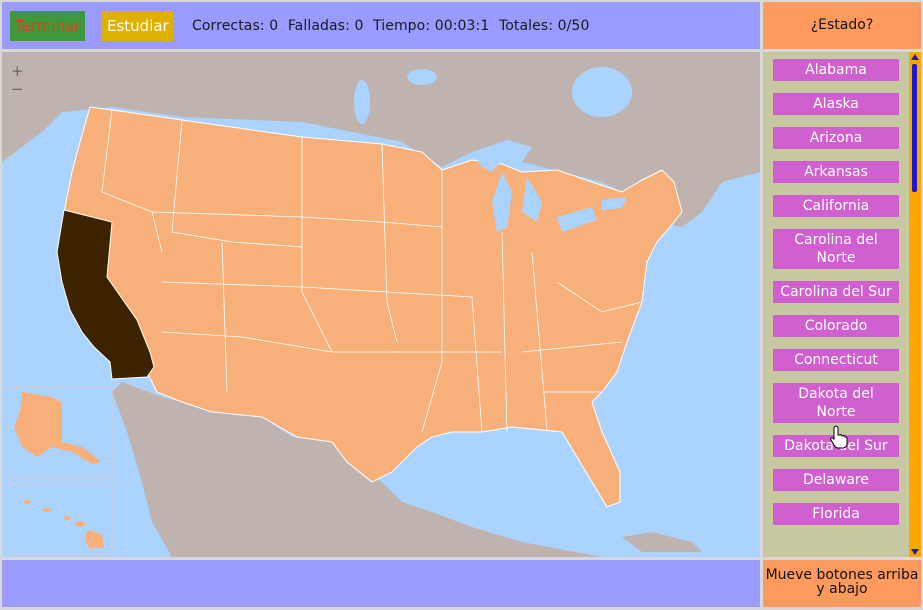  What do you see at coordinates (842, 25) in the screenshot?
I see `status-button: ¿Estado?` at bounding box center [842, 25].